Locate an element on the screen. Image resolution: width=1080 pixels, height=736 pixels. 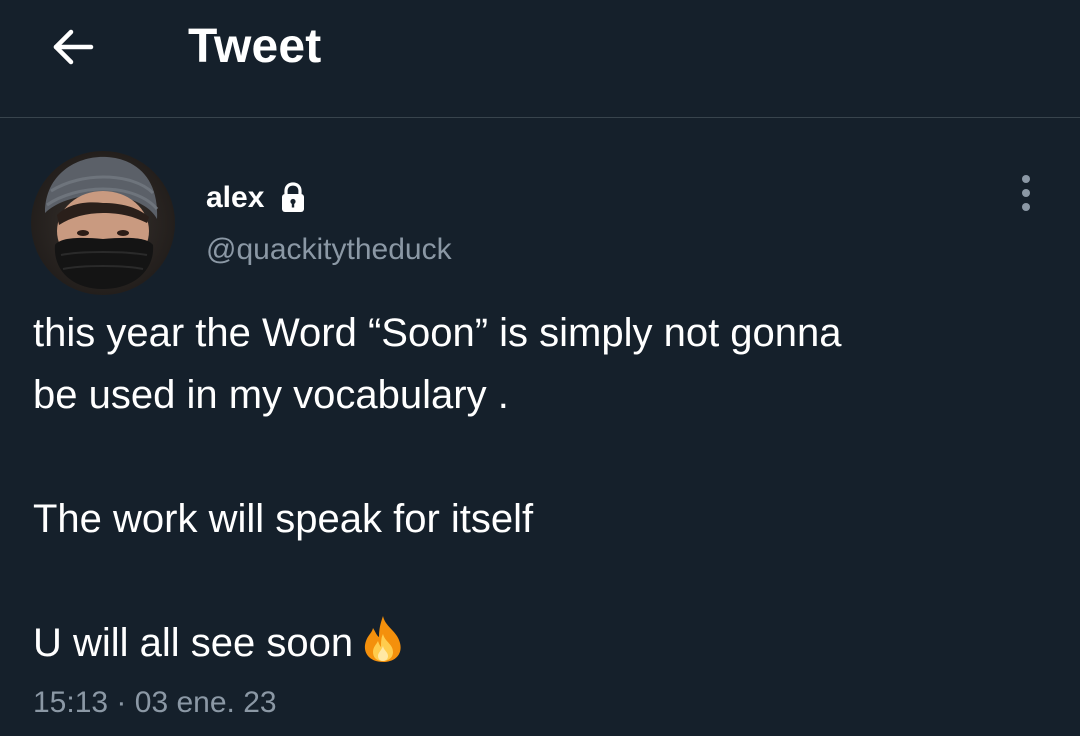
more-vertical-icon is located at coordinates (1026, 193).